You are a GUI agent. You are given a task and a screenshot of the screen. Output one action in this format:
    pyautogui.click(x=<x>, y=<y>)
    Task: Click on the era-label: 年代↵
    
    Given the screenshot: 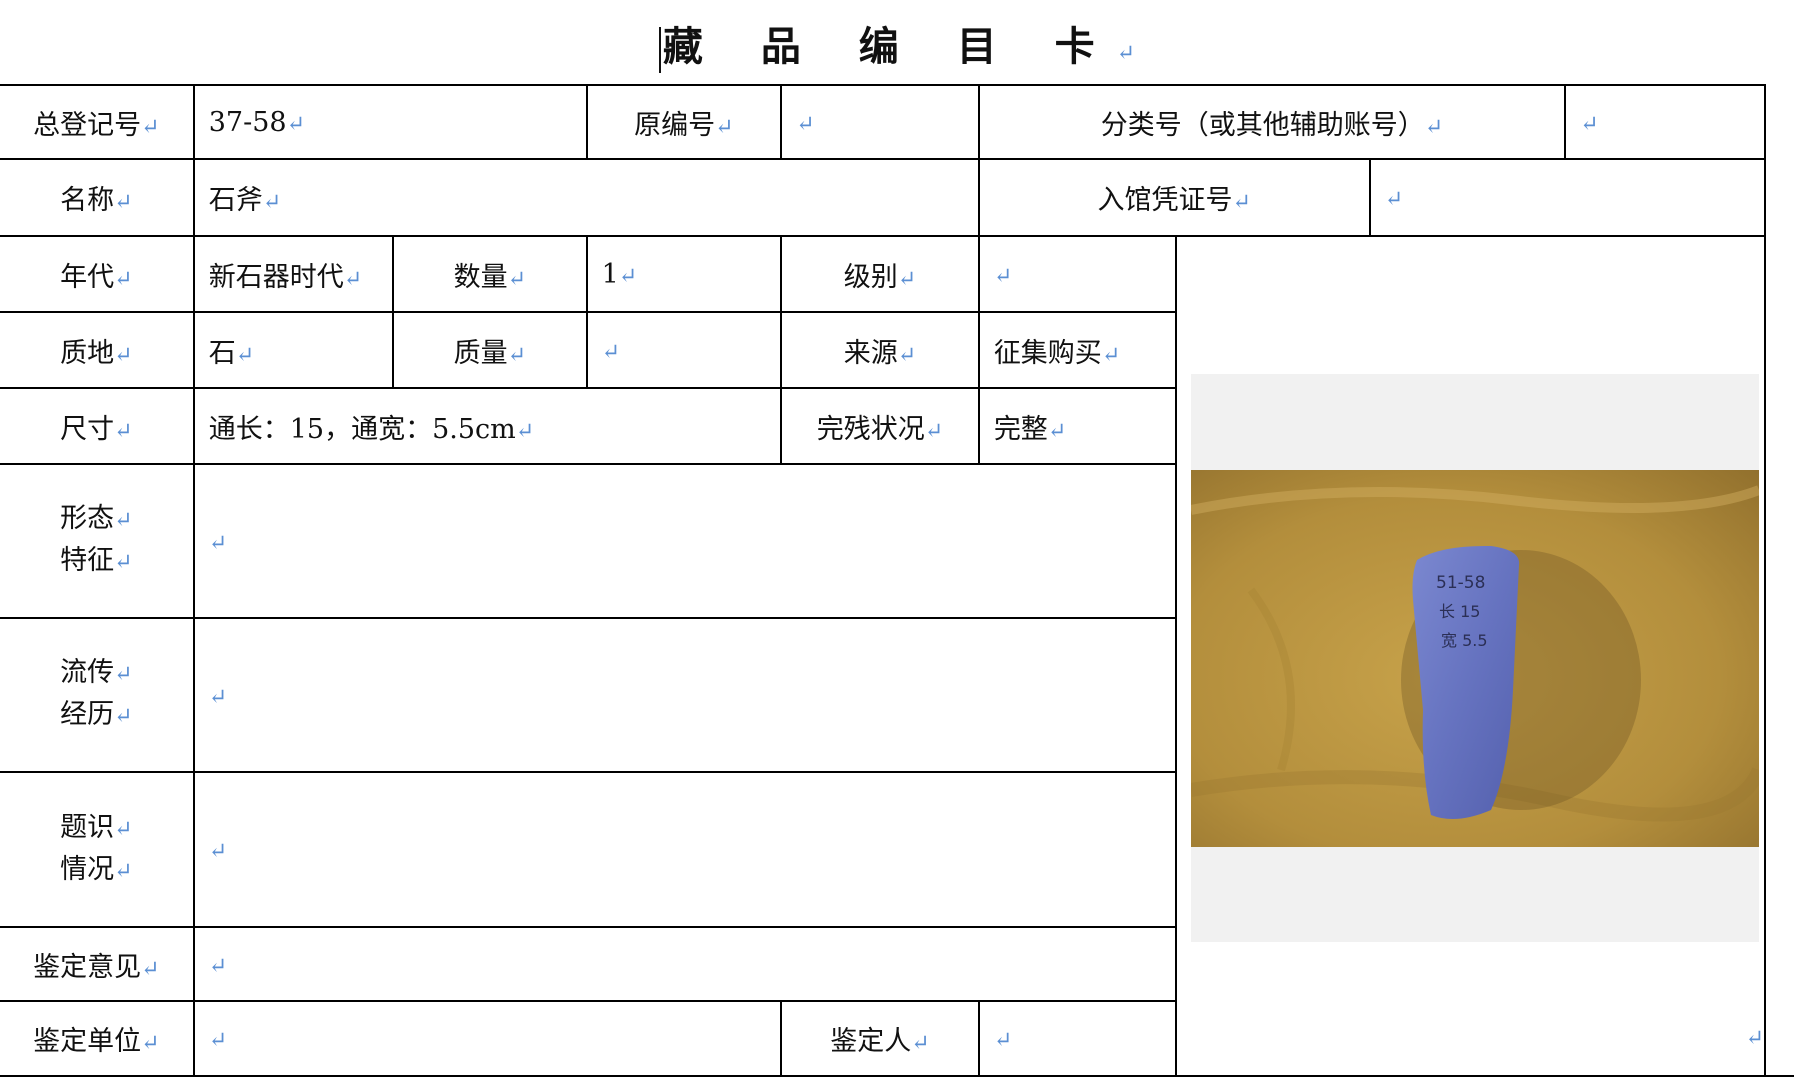 What is the action you would take?
    pyautogui.click(x=97, y=274)
    